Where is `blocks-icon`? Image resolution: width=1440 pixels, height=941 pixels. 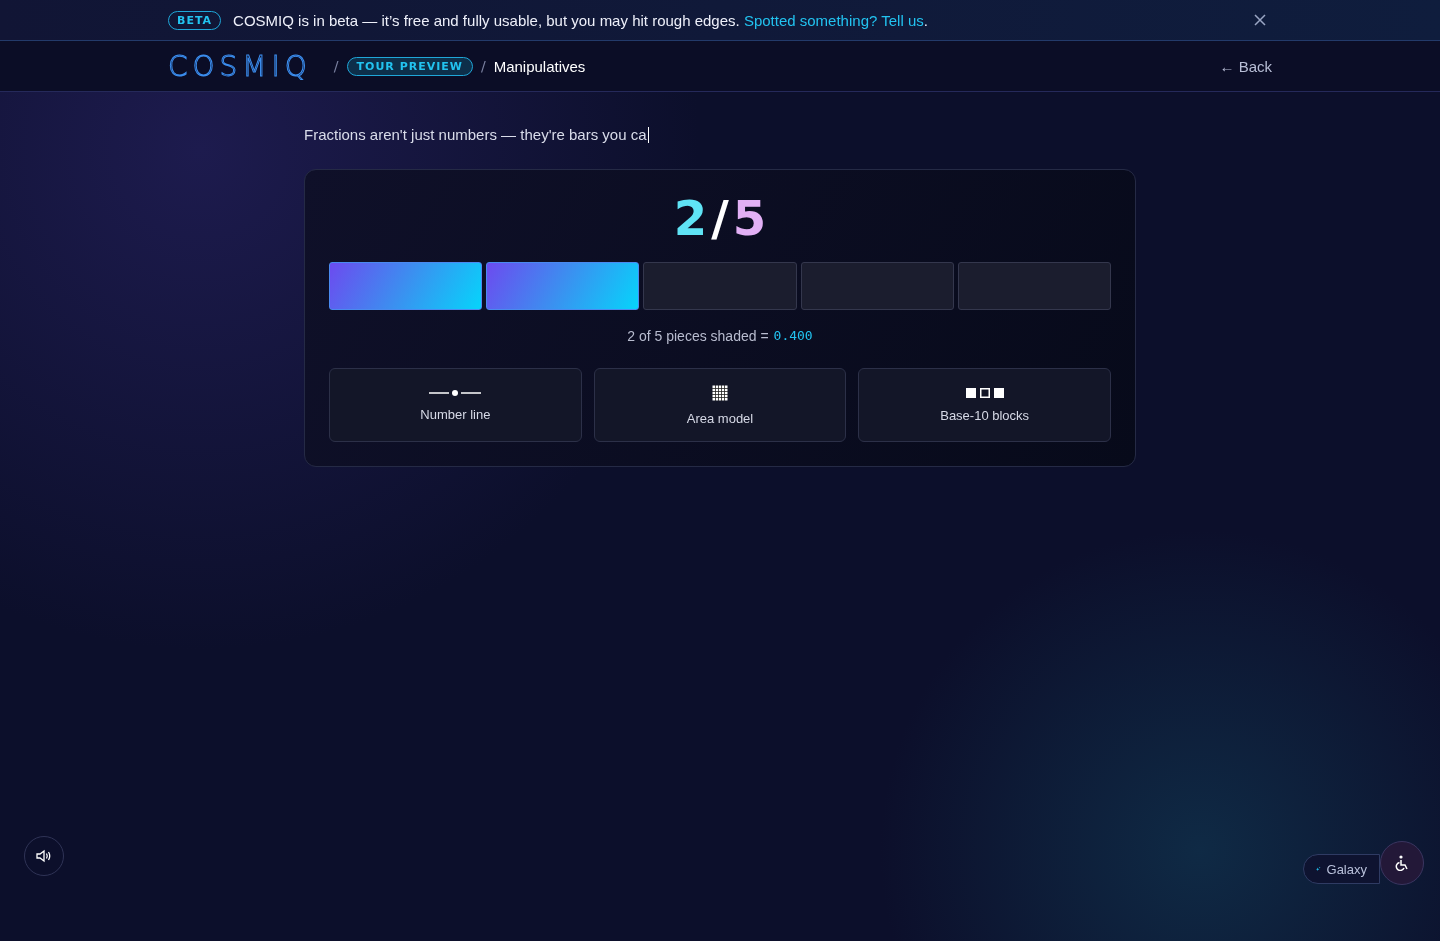
blocks-icon is located at coordinates (984, 392).